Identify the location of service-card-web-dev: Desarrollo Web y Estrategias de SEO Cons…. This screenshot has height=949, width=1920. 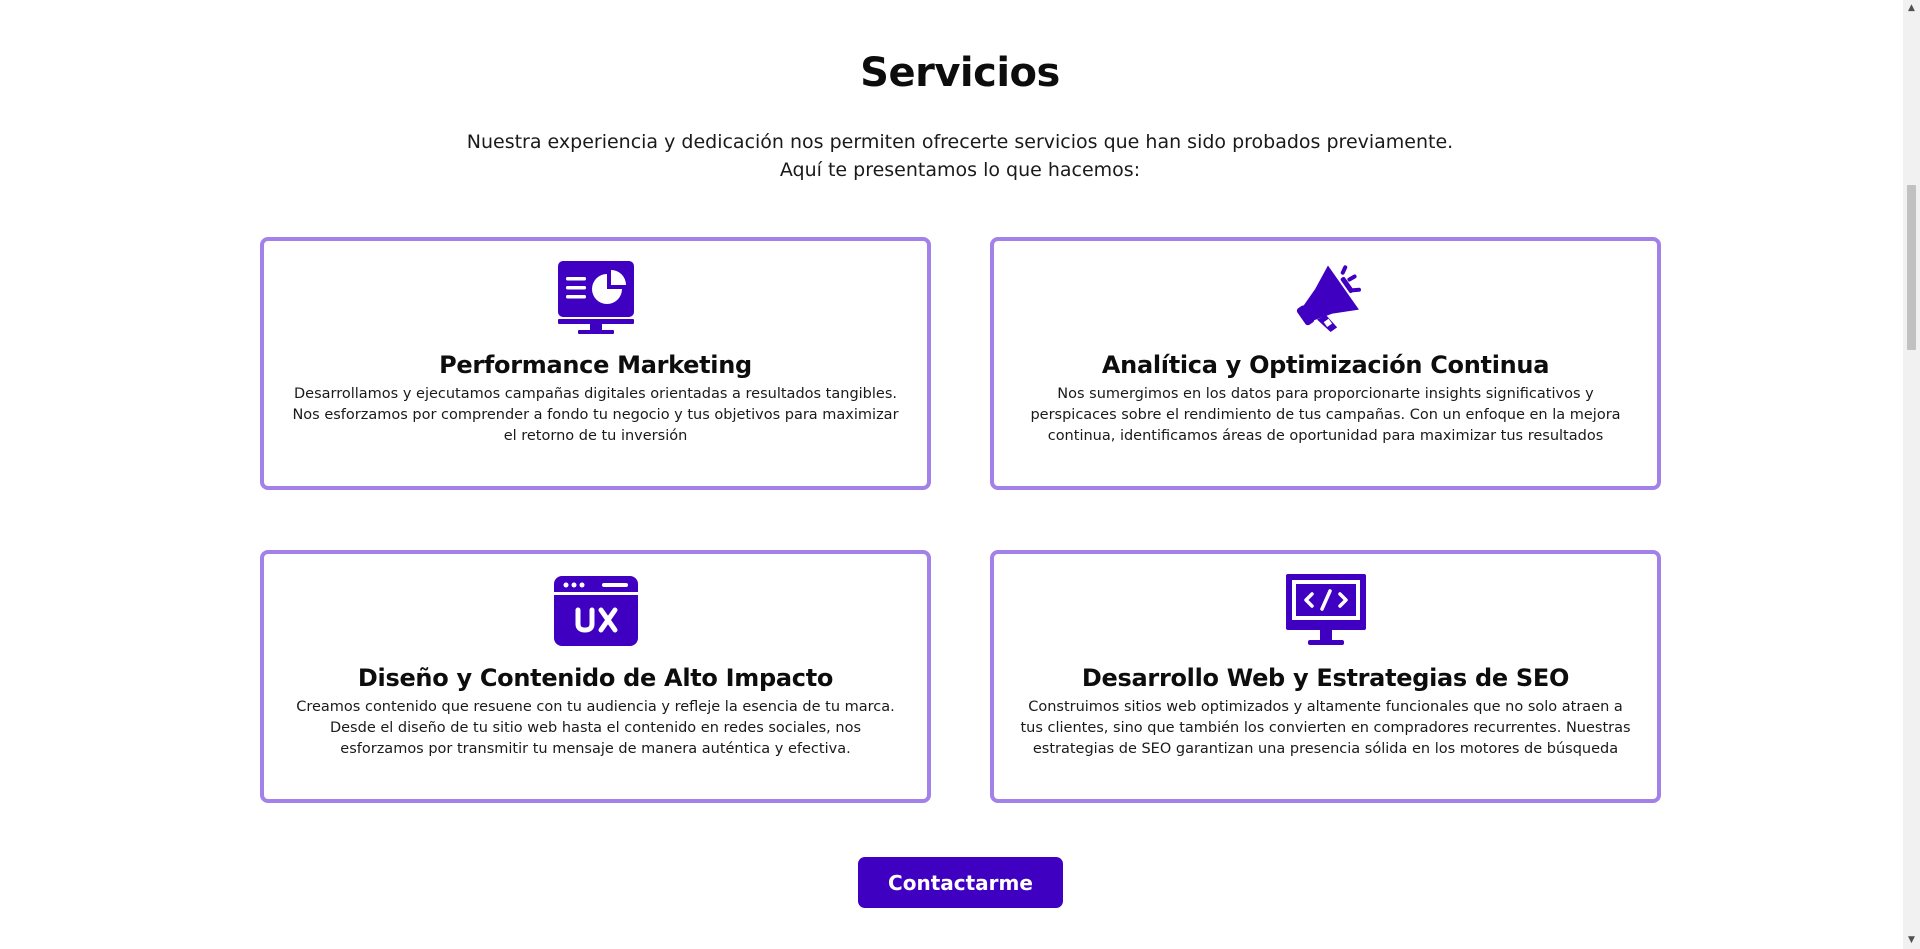
(1325, 676).